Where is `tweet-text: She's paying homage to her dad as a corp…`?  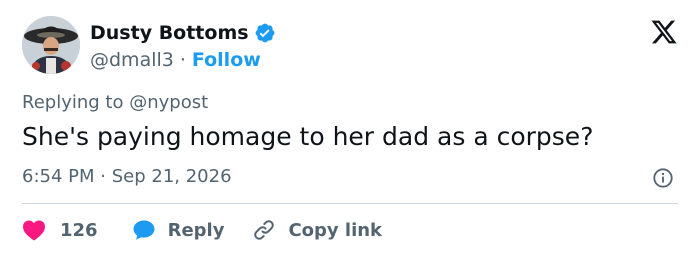
tweet-text: She's paying homage to her dad as a corp… is located at coordinates (308, 136).